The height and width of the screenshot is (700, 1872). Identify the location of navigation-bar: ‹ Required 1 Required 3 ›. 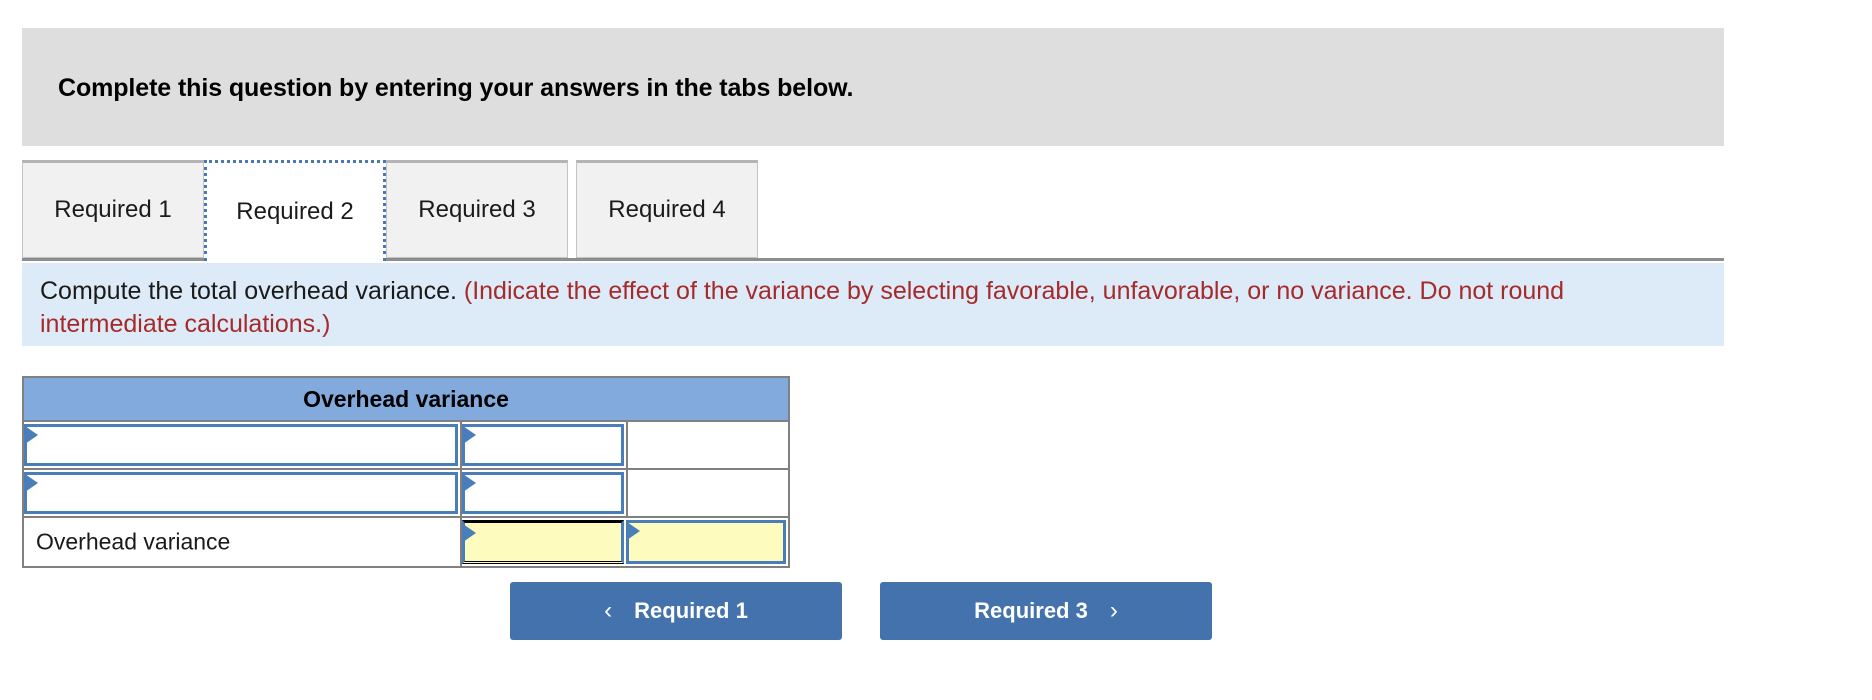
(936, 613).